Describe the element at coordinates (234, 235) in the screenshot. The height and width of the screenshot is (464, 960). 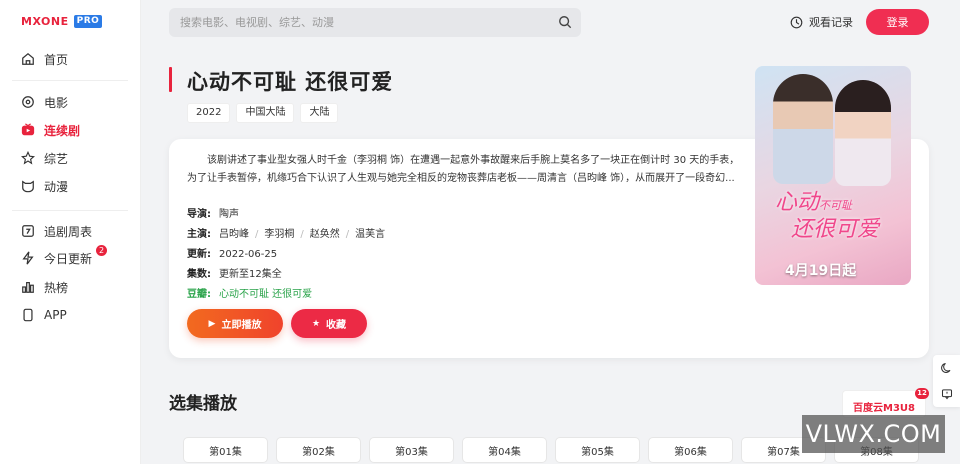
I see `cast-member: 吕昀峰` at that location.